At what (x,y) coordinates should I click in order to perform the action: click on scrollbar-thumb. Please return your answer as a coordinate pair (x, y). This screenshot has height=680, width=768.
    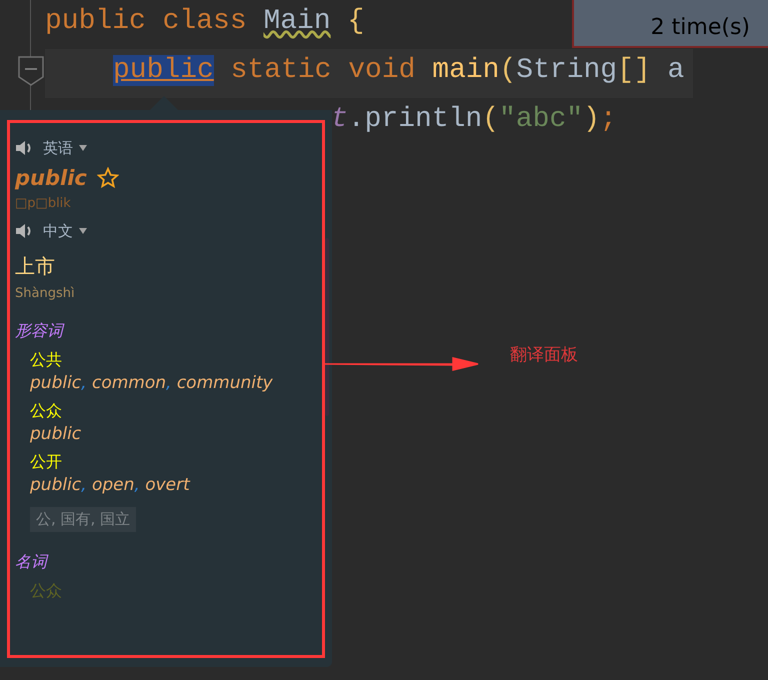
    Looking at the image, I should click on (327, 327).